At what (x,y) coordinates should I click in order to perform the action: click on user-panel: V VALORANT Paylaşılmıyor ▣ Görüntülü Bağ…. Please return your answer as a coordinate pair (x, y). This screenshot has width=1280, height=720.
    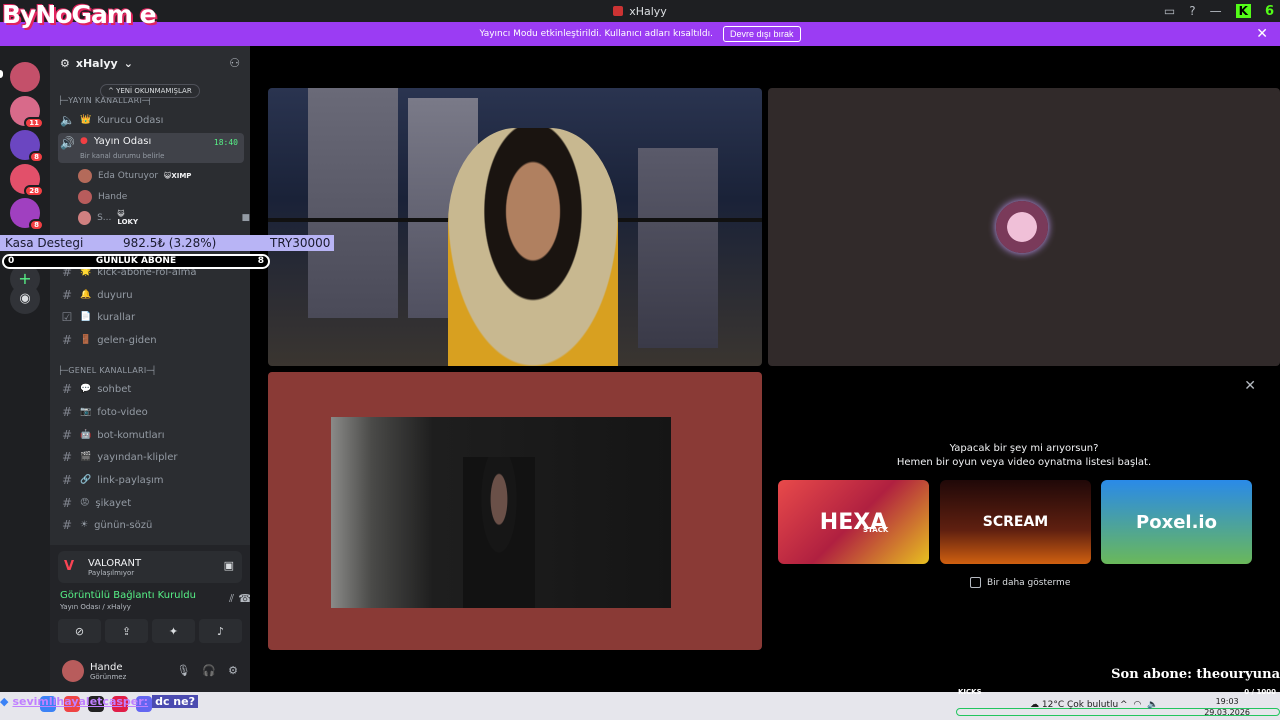
    Looking at the image, I should click on (151, 618).